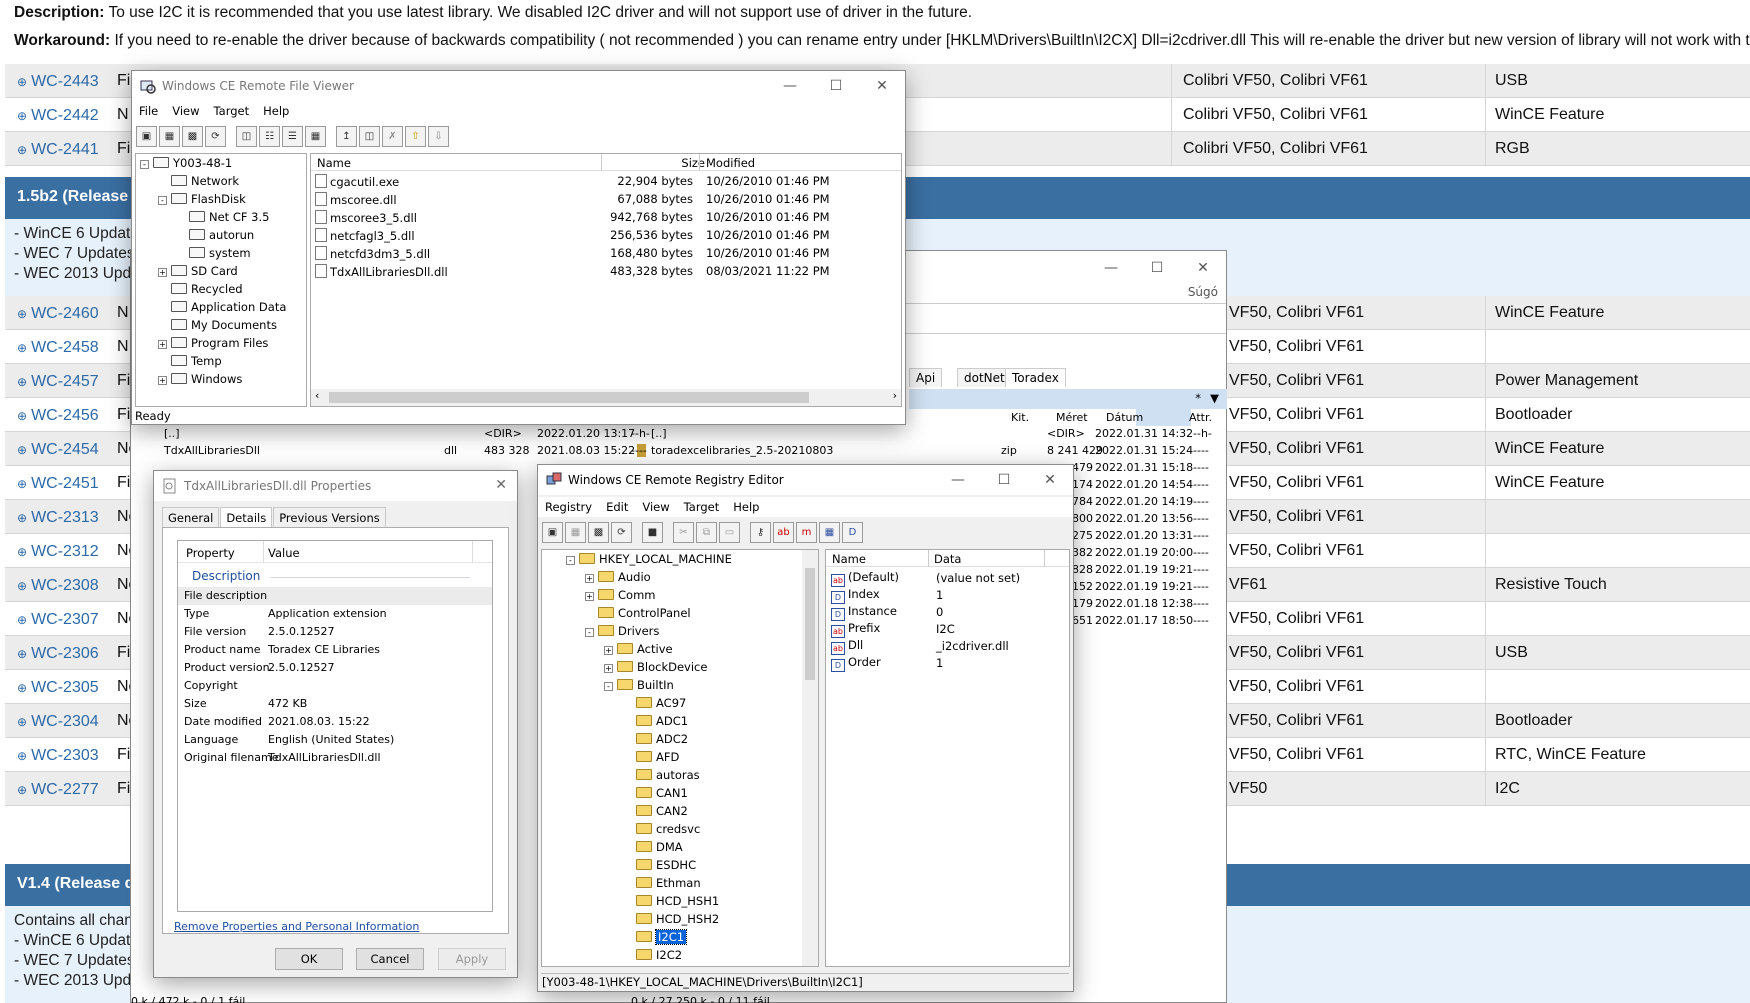 The image size is (1750, 1003). I want to click on title-bar: Windows CE Remote File Viewer — ☐ ✕, so click(518, 86).